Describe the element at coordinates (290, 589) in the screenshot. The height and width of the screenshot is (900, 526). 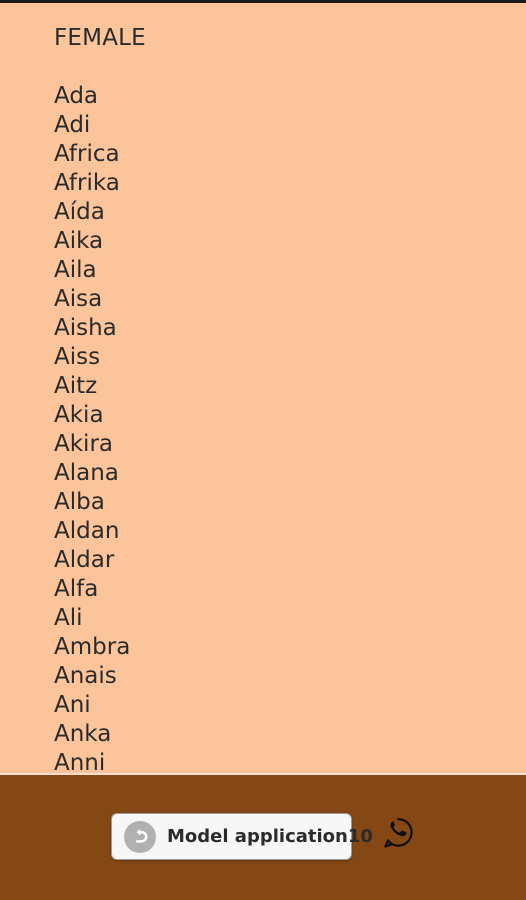
I see `list-item: Alfa` at that location.